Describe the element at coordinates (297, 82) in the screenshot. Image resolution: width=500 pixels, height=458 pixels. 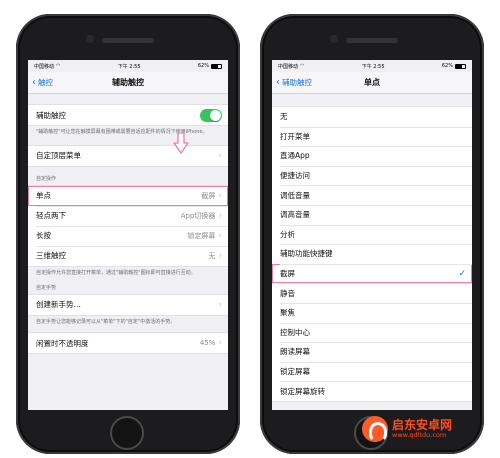
I see `back-label: 辅助触控` at that location.